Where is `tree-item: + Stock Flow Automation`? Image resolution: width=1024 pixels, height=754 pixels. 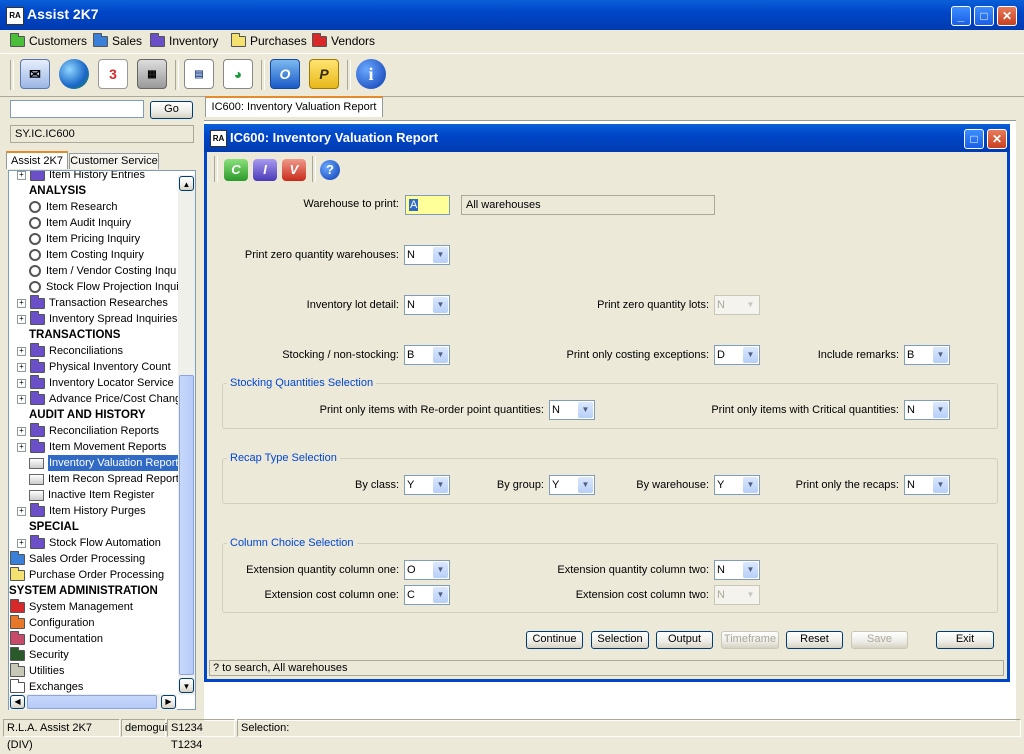 tree-item: + Stock Flow Automation is located at coordinates (89, 542).